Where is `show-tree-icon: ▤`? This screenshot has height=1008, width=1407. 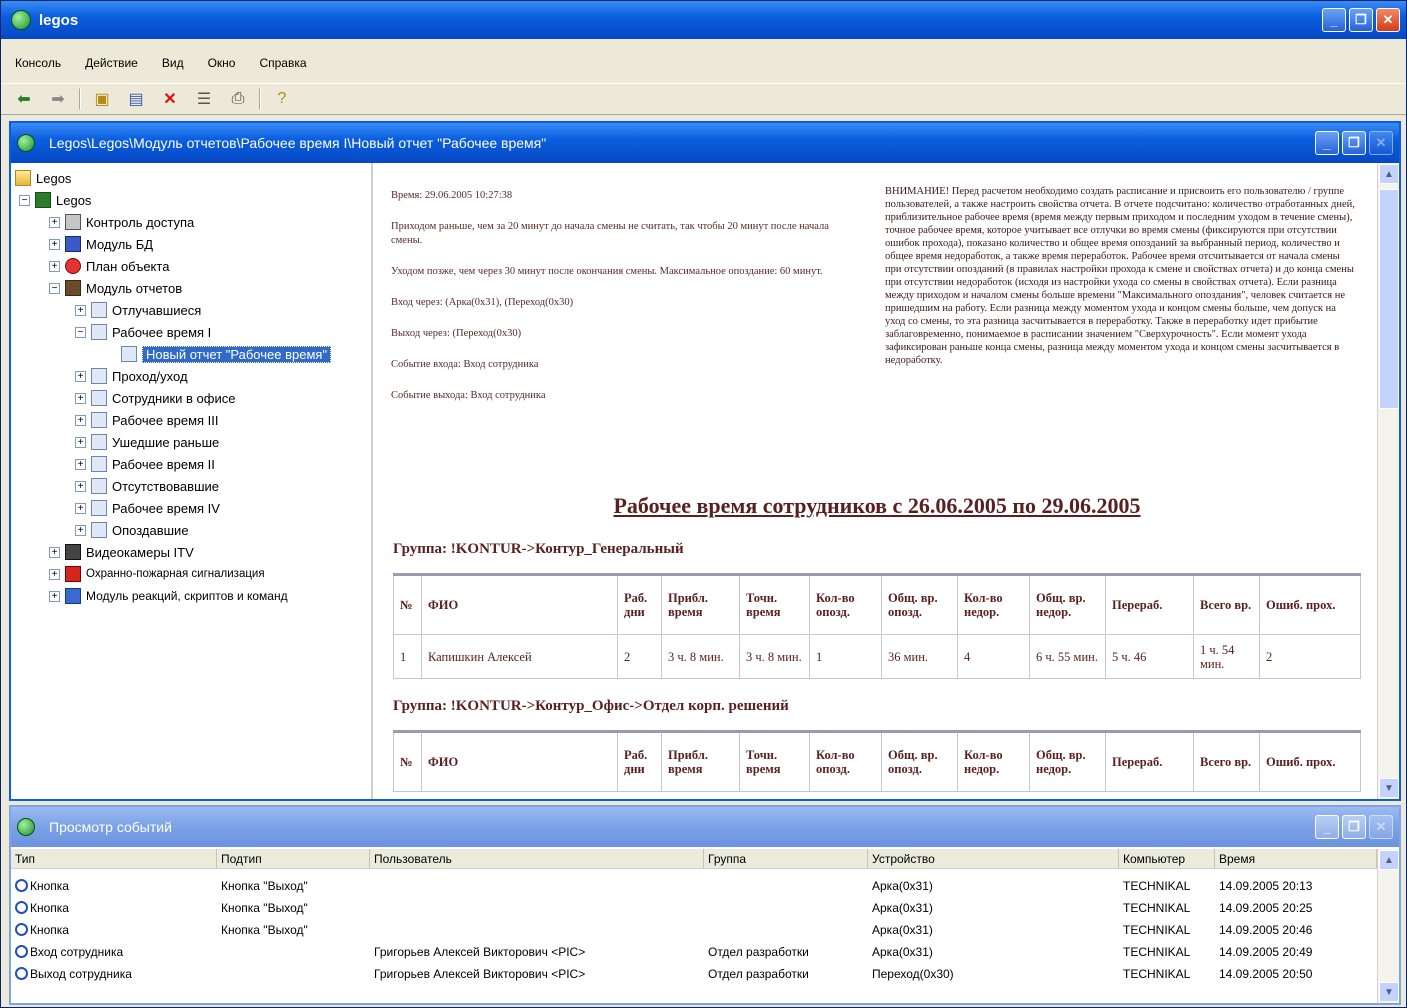
show-tree-icon: ▤ is located at coordinates (136, 99).